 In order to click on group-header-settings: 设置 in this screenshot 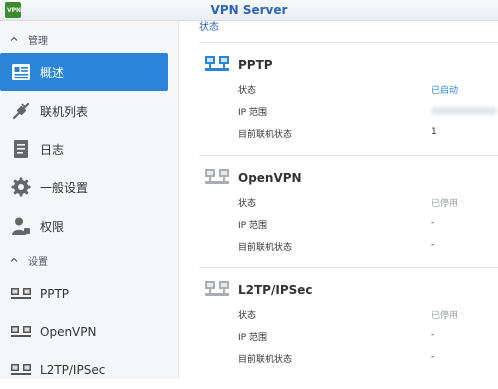, I will do `click(29, 260)`.